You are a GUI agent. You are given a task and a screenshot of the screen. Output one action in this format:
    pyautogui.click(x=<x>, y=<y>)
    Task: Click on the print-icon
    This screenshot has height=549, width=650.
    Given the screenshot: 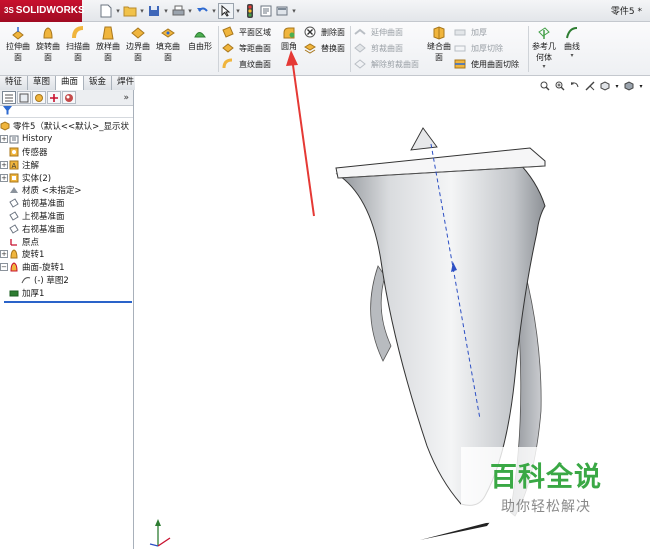 What is the action you would take?
    pyautogui.click(x=178, y=11)
    